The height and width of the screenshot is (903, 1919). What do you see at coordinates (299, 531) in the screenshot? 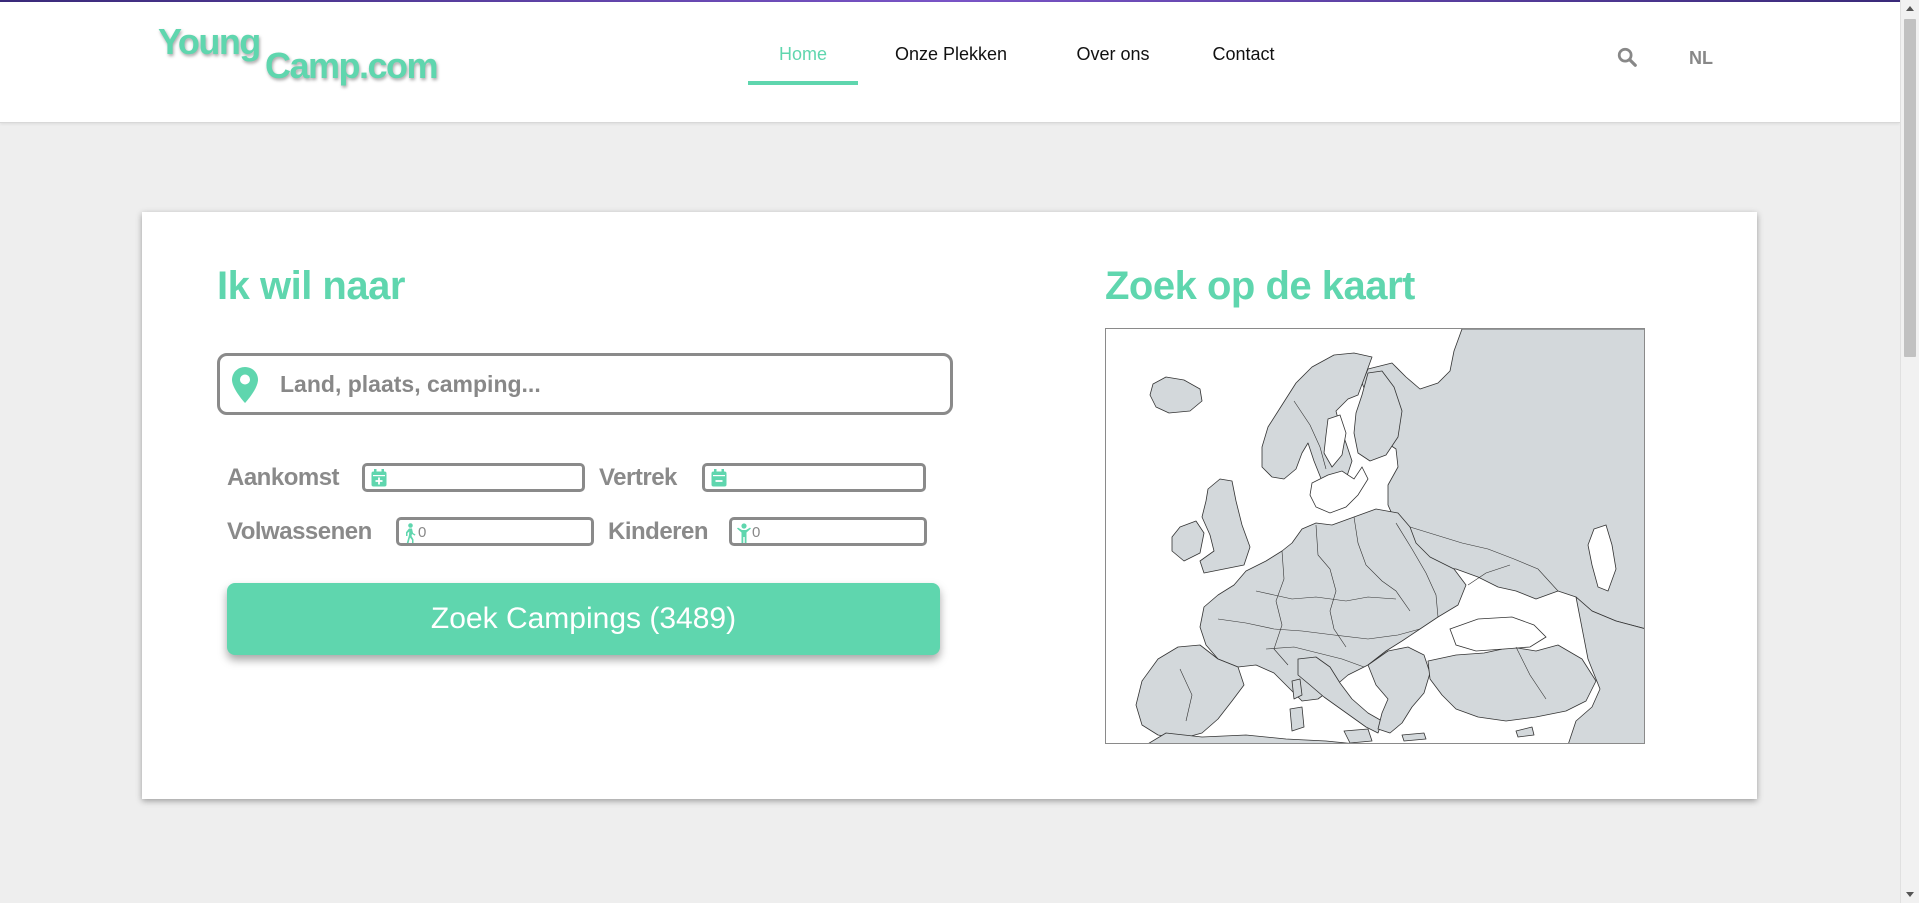
I see `adults-label: Volwassenen` at bounding box center [299, 531].